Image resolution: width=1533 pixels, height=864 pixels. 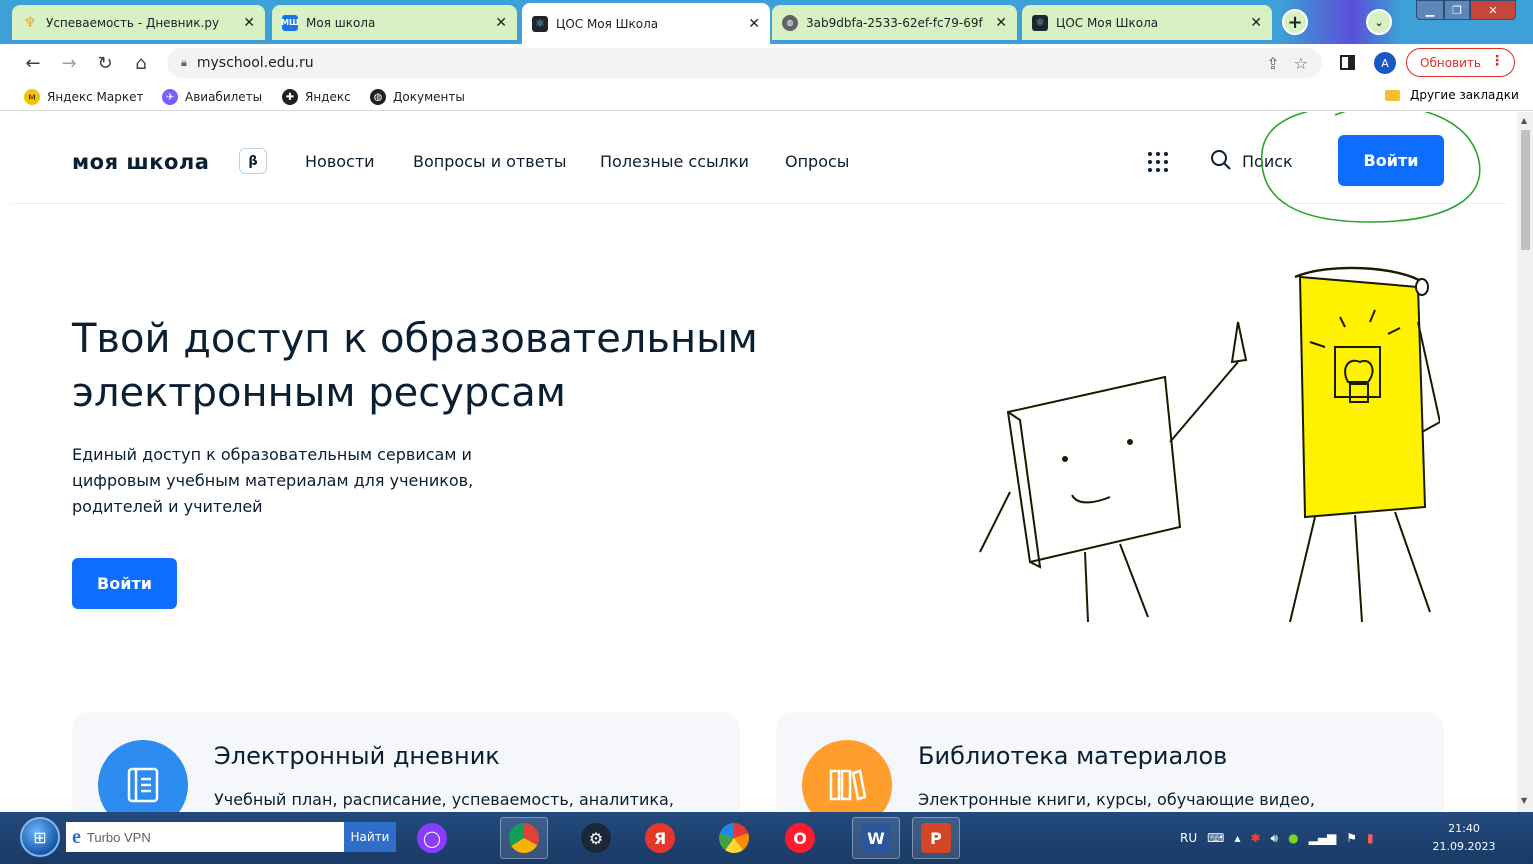 I want to click on card-icon-circle, so click(x=143, y=776).